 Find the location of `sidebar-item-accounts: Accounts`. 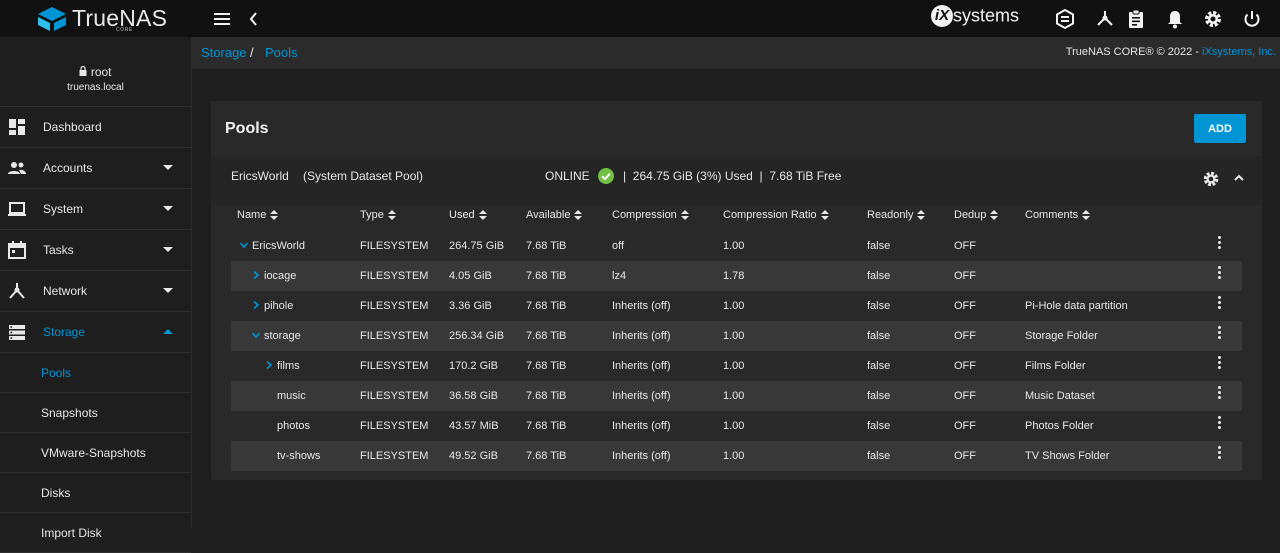

sidebar-item-accounts: Accounts is located at coordinates (95, 168).